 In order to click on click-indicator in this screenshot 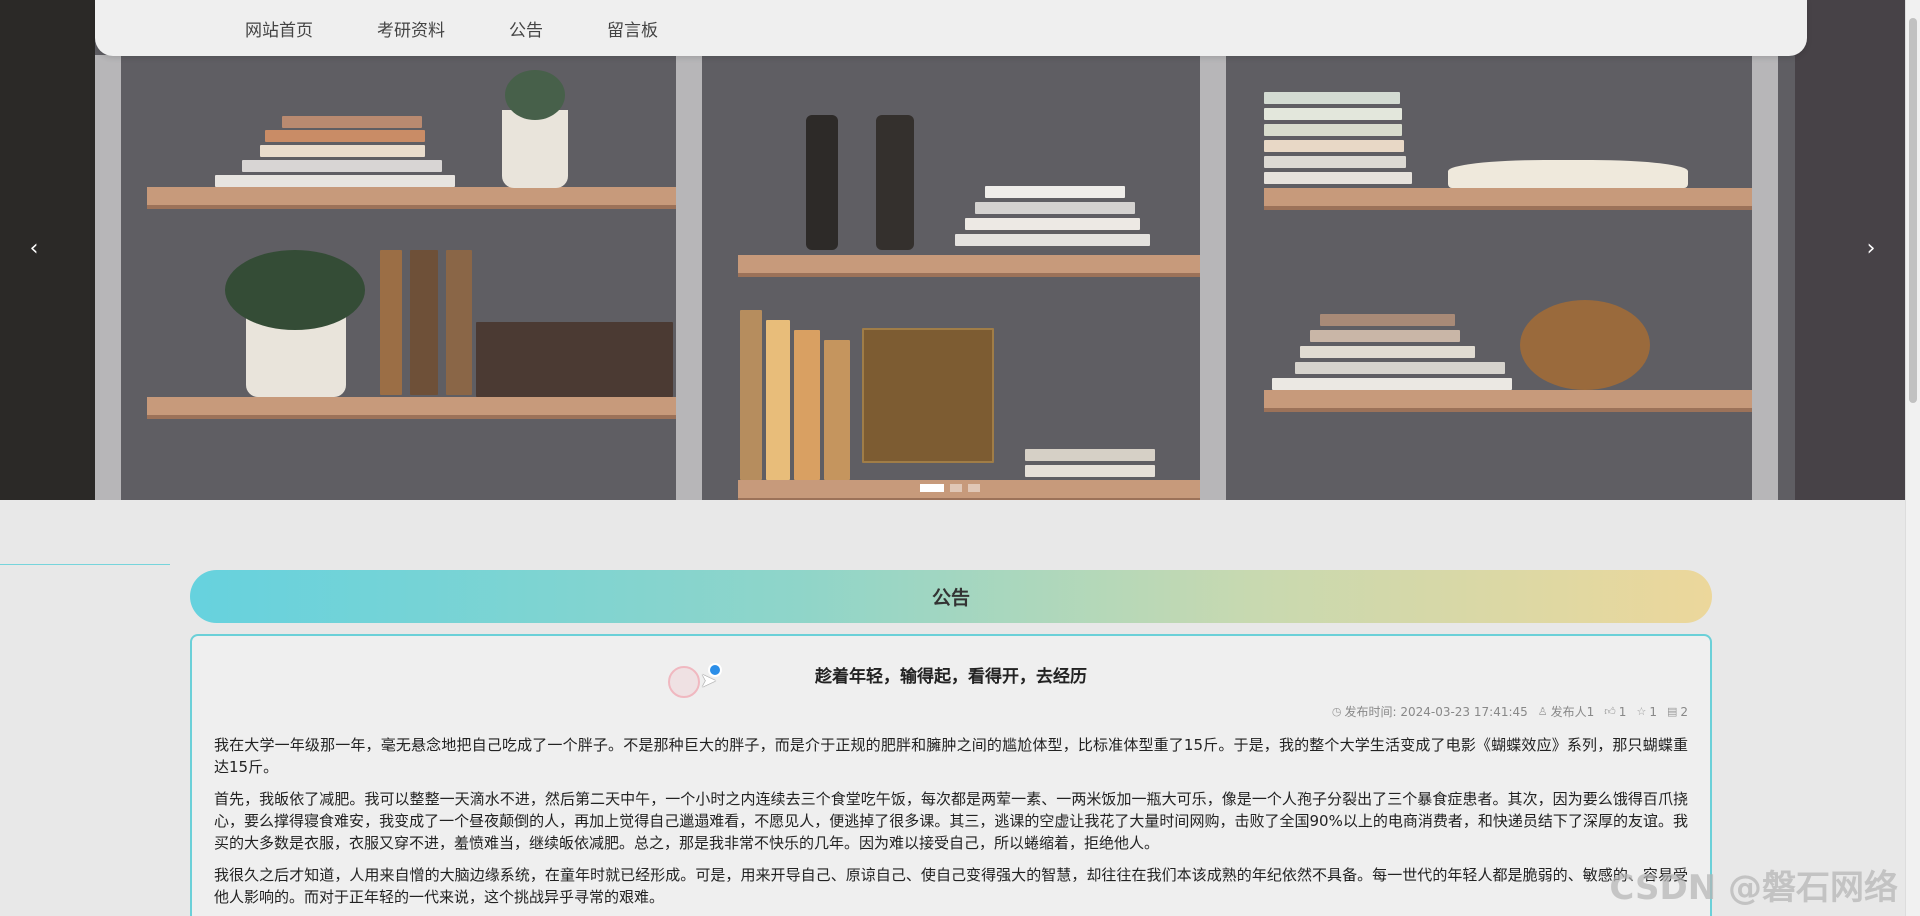, I will do `click(684, 682)`.